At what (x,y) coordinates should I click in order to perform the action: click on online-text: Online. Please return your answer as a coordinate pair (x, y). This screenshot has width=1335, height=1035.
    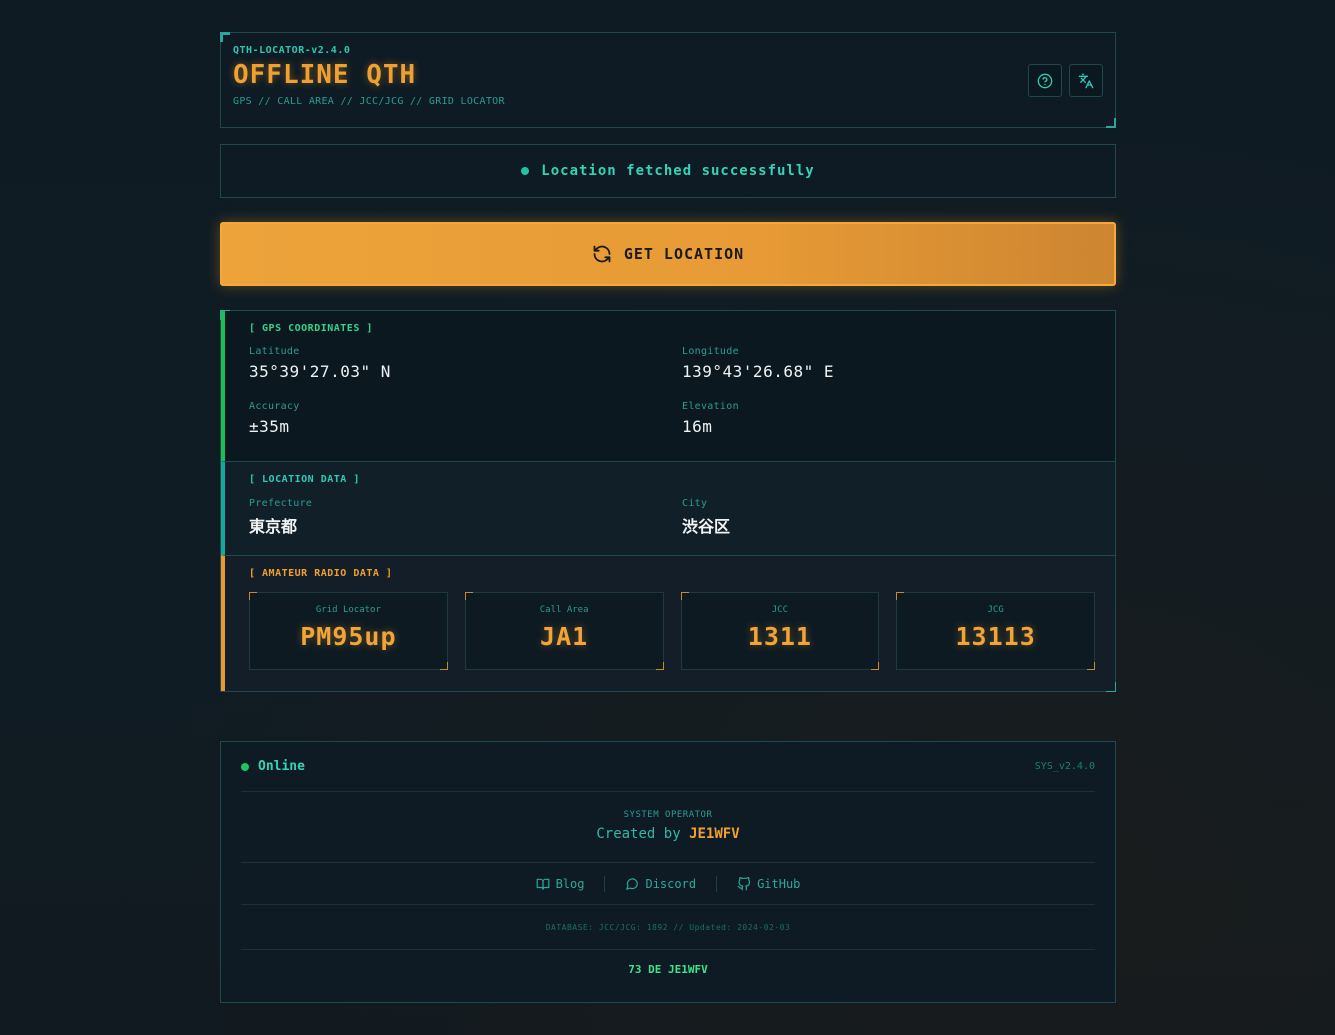
    Looking at the image, I should click on (281, 766).